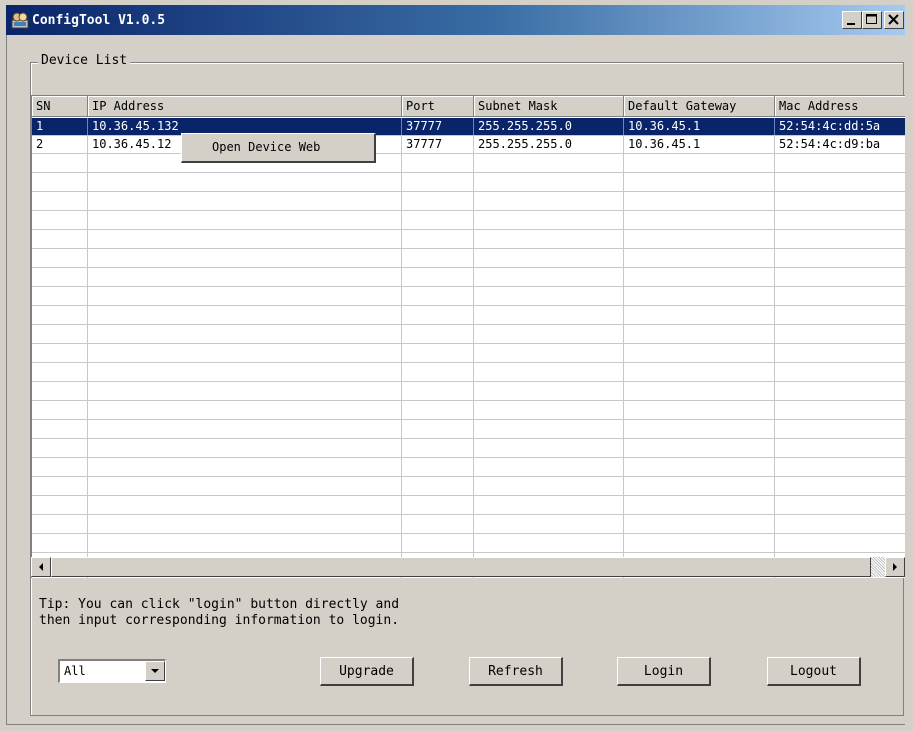 Image resolution: width=913 pixels, height=731 pixels. I want to click on scroll-thumb, so click(461, 567).